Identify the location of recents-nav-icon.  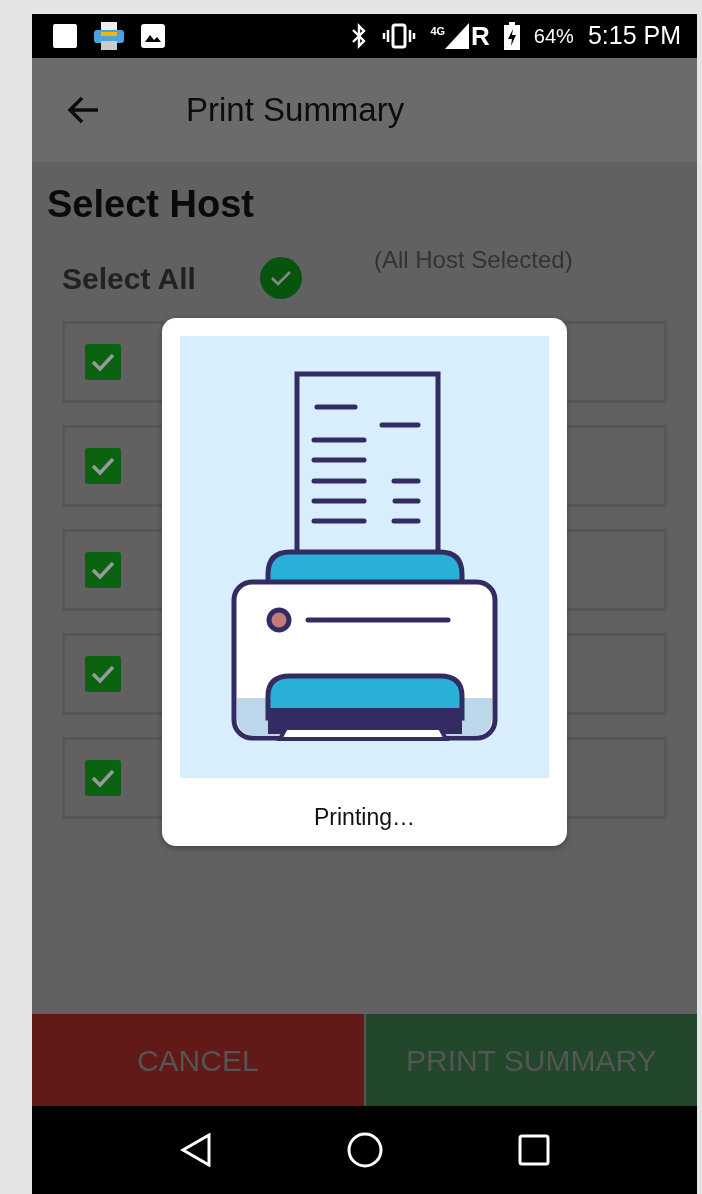
(533, 1150).